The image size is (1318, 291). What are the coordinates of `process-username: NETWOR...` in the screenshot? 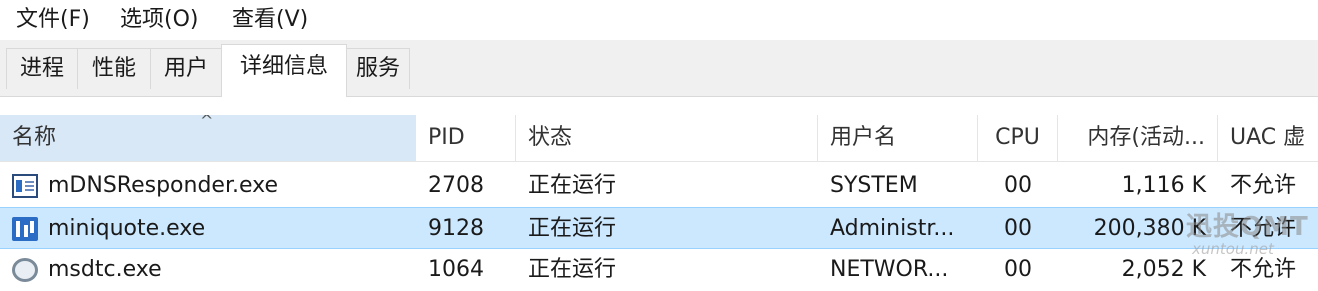 It's located at (889, 269).